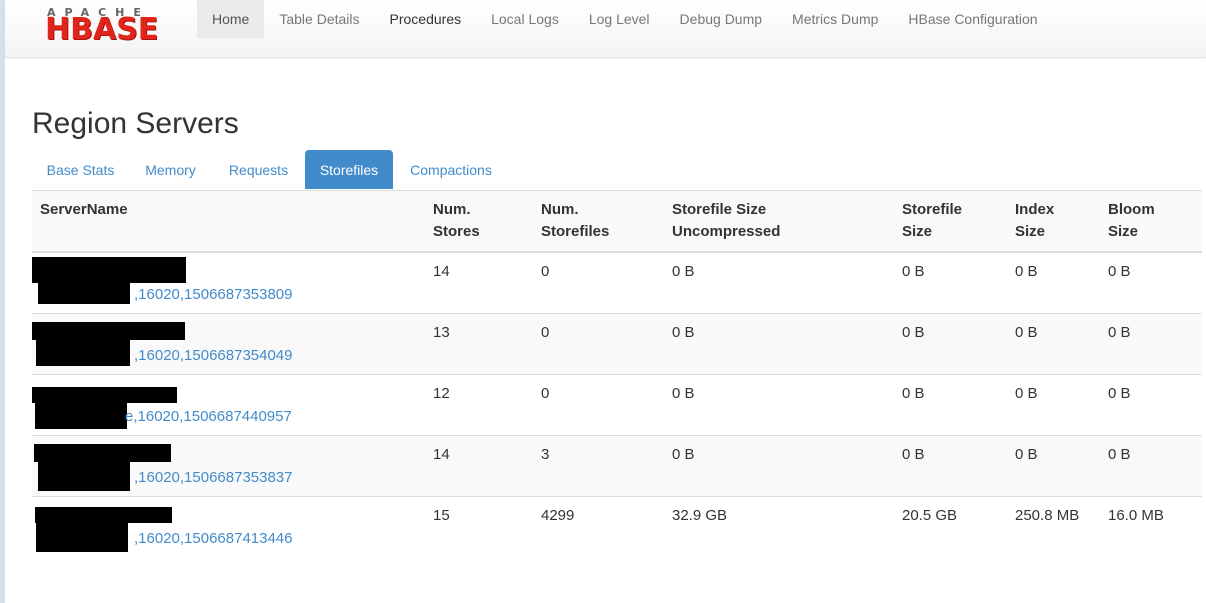  Describe the element at coordinates (835, 19) in the screenshot. I see `nav-metrics-dump: Metrics Dump` at that location.